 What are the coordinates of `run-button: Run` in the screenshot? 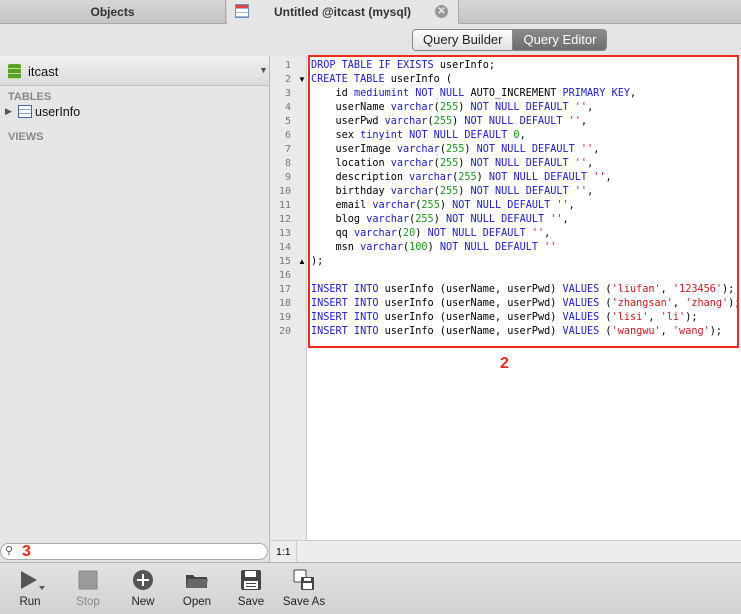 It's located at (30, 587).